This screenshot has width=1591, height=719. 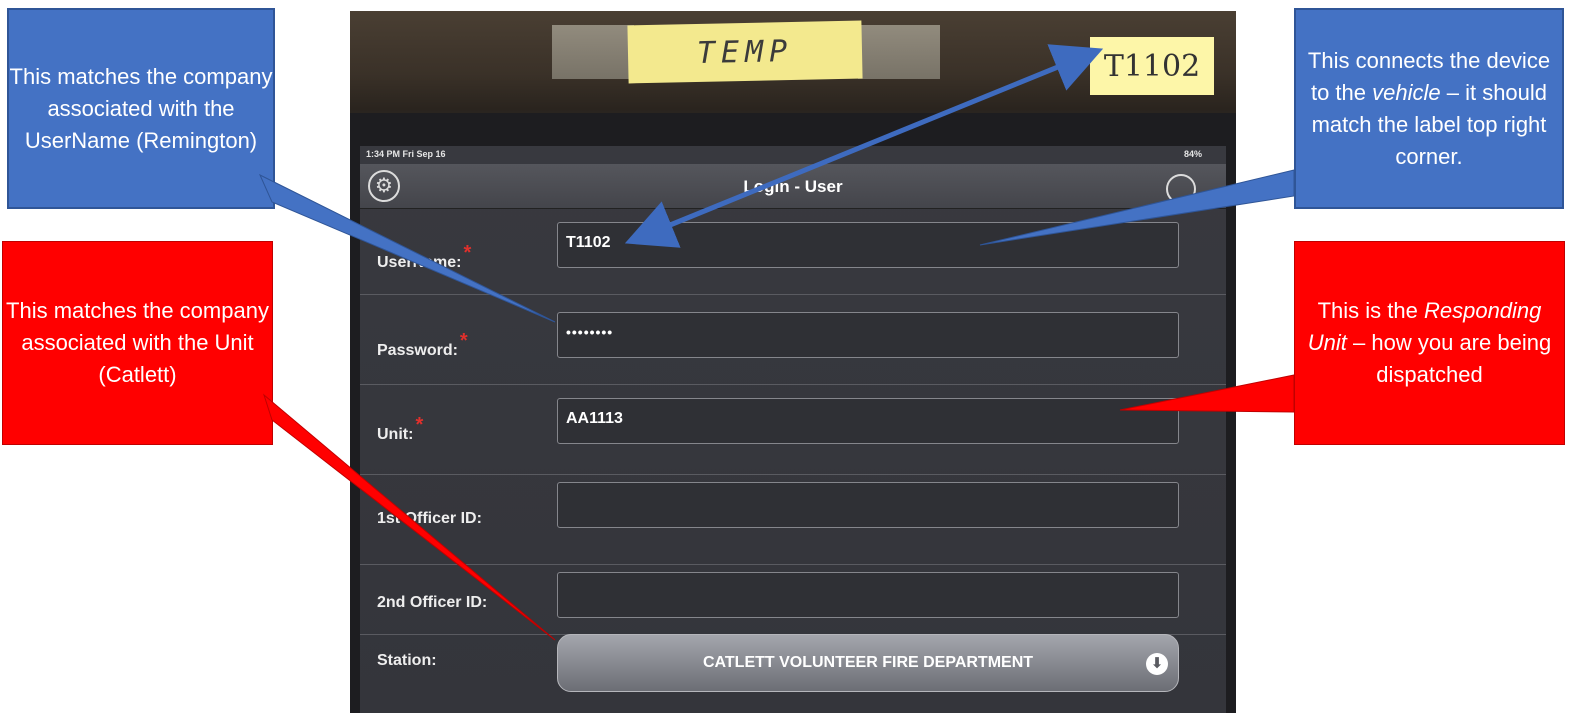 What do you see at coordinates (1137, 207) in the screenshot?
I see `pointer-device-vehicle` at bounding box center [1137, 207].